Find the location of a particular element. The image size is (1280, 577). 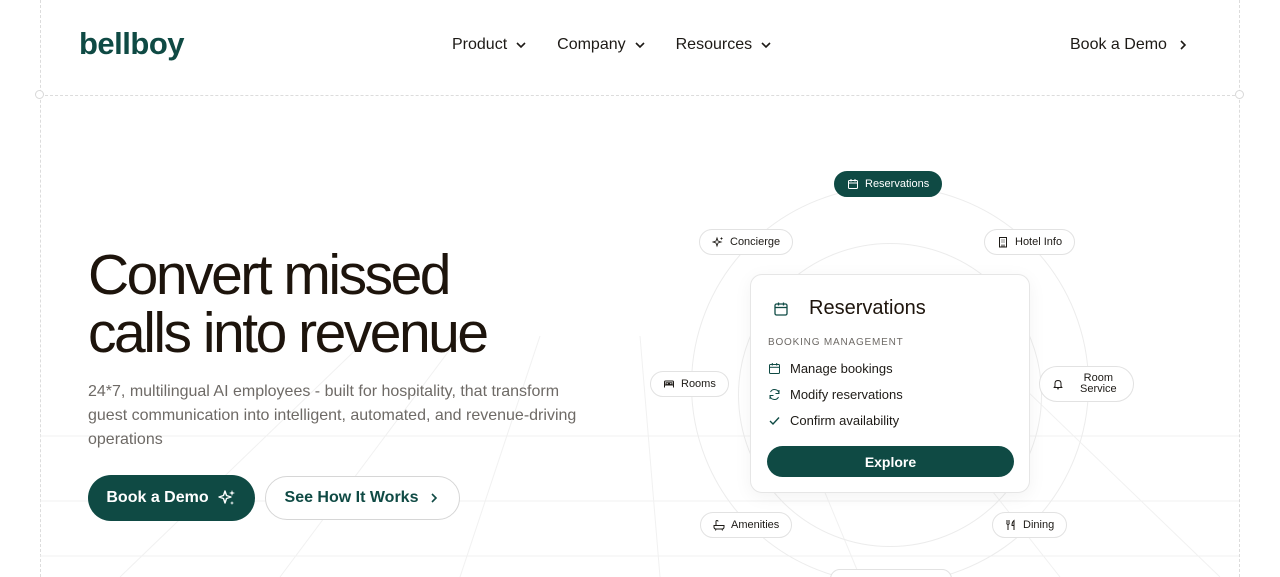

chip-label-stack: Room Service is located at coordinates (1098, 384).